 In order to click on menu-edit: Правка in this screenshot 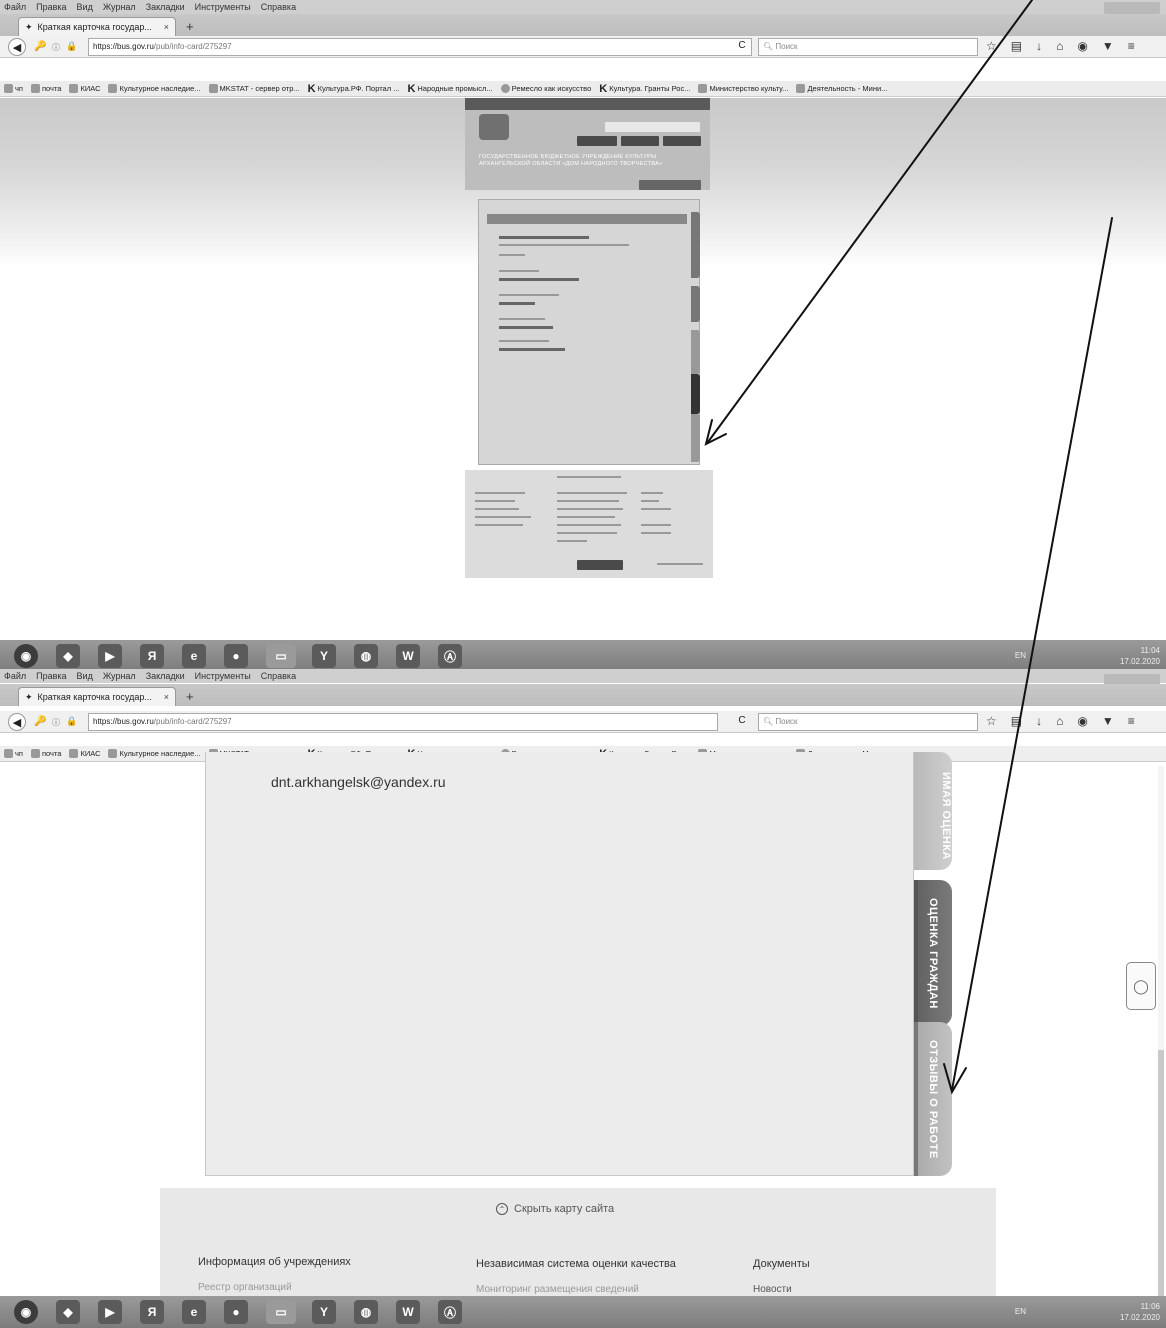, I will do `click(51, 676)`.